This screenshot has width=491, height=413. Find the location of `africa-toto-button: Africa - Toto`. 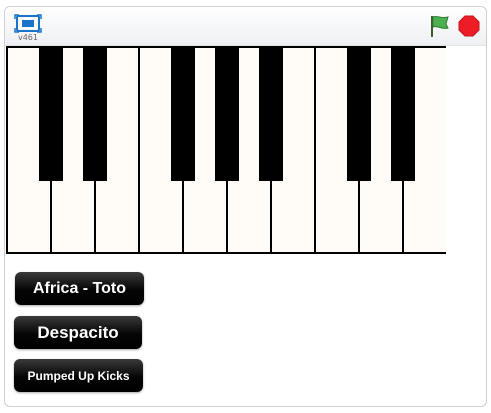

africa-toto-button: Africa - Toto is located at coordinates (79, 288).